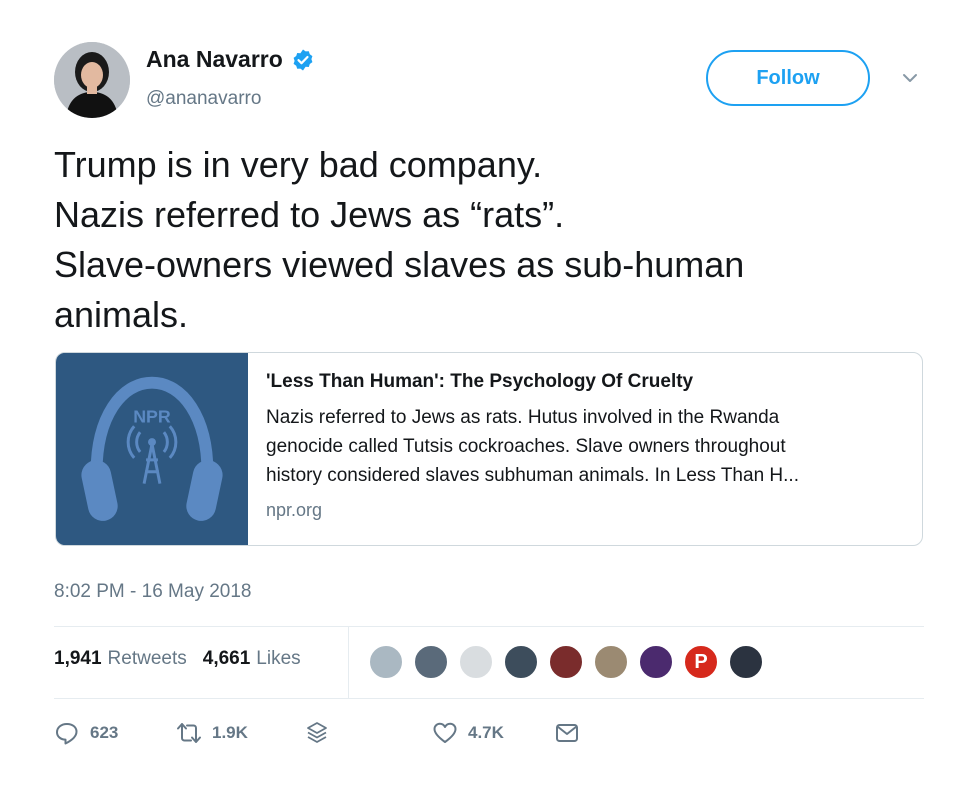 This screenshot has height=786, width=980. What do you see at coordinates (153, 592) in the screenshot?
I see `tweet-timestamp: 8:02 PM - 16 May 2018` at bounding box center [153, 592].